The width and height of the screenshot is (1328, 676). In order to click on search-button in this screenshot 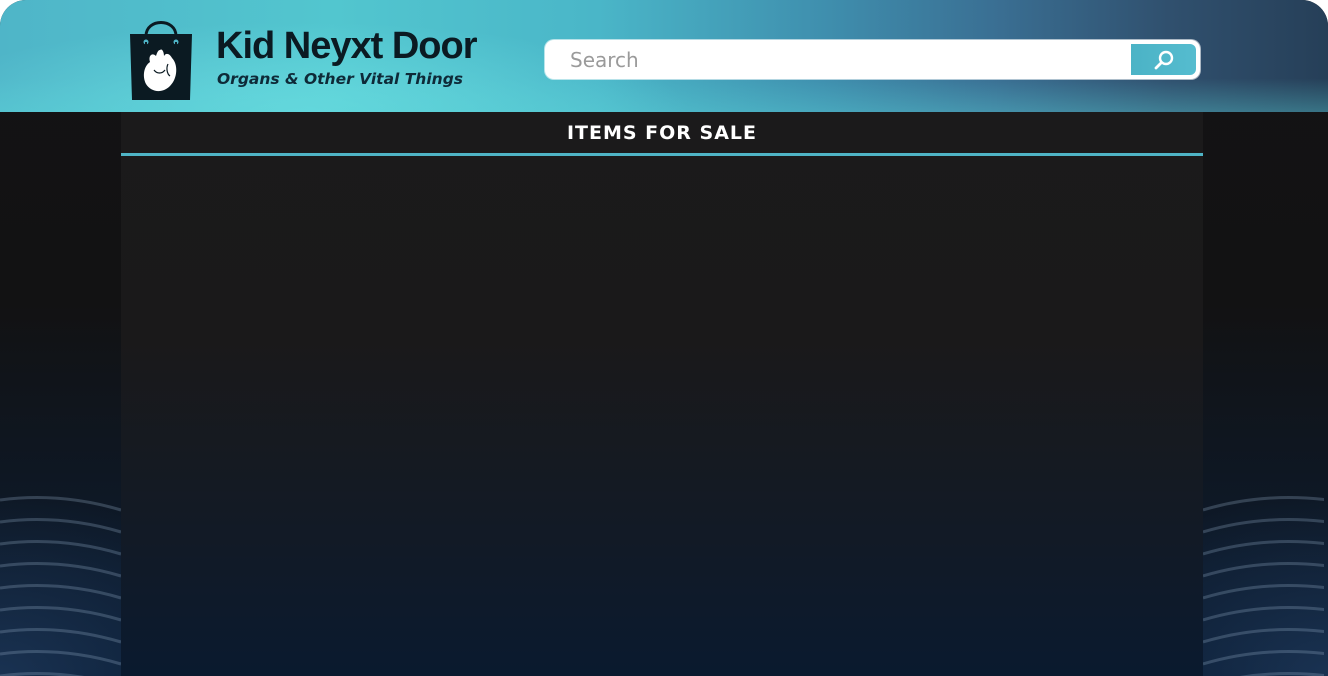, I will do `click(1163, 59)`.